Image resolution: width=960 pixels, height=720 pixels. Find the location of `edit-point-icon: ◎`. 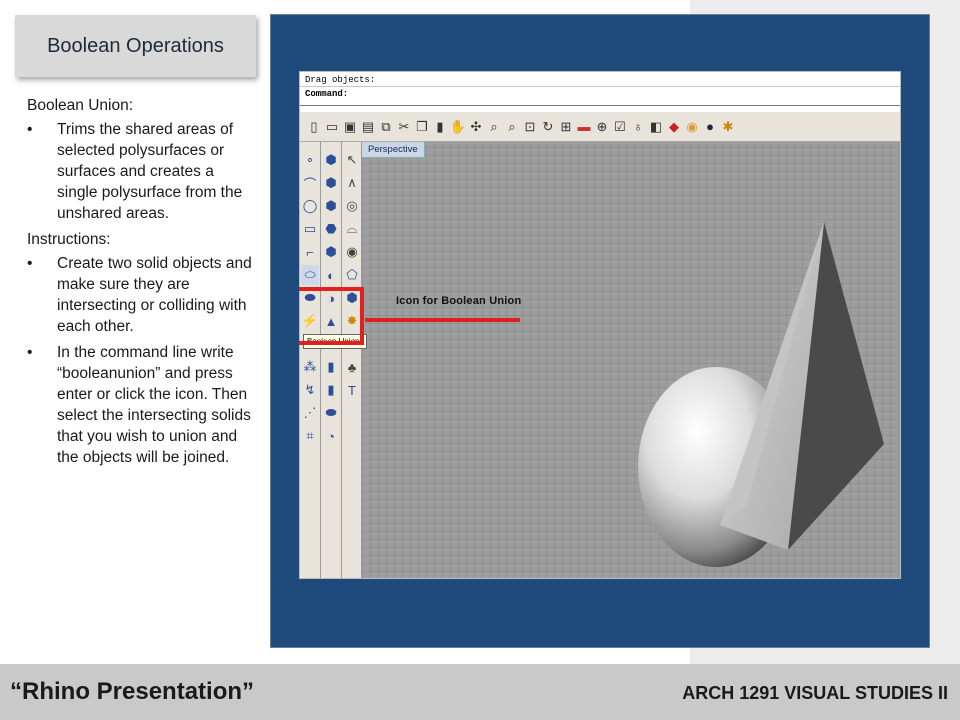

edit-point-icon: ◎ is located at coordinates (352, 206).